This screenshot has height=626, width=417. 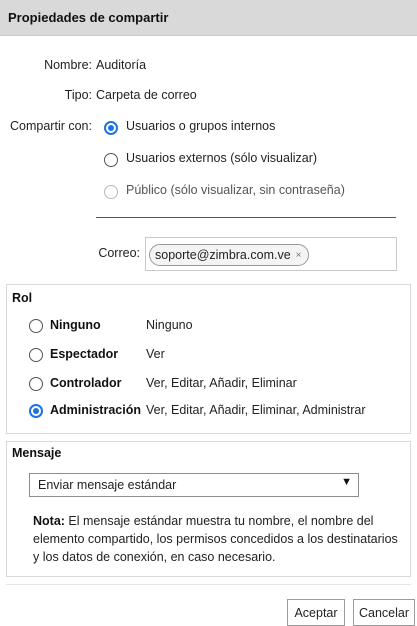 What do you see at coordinates (169, 325) in the screenshot?
I see `role-none-desc: Ninguno` at bounding box center [169, 325].